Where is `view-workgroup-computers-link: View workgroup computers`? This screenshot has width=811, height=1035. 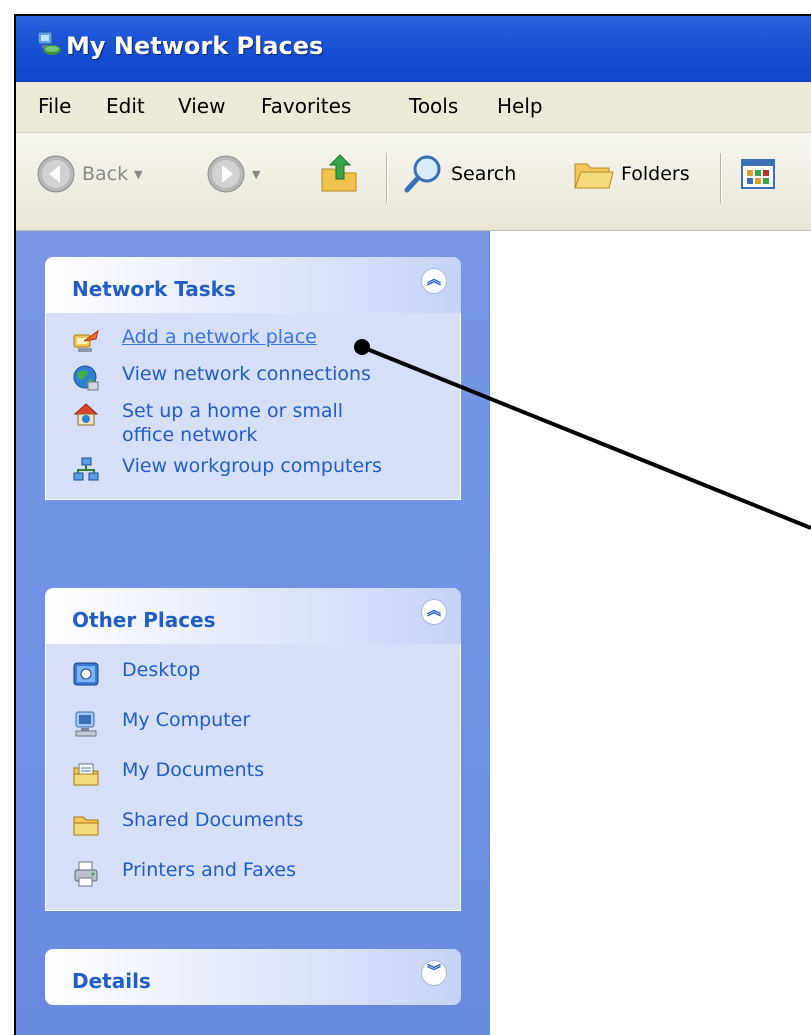
view-workgroup-computers-link: View workgroup computers is located at coordinates (253, 469).